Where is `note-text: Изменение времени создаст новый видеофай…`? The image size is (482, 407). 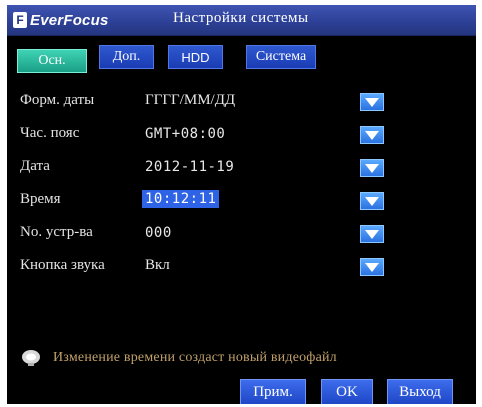 note-text: Изменение времени создаст новый видеофай… is located at coordinates (195, 357).